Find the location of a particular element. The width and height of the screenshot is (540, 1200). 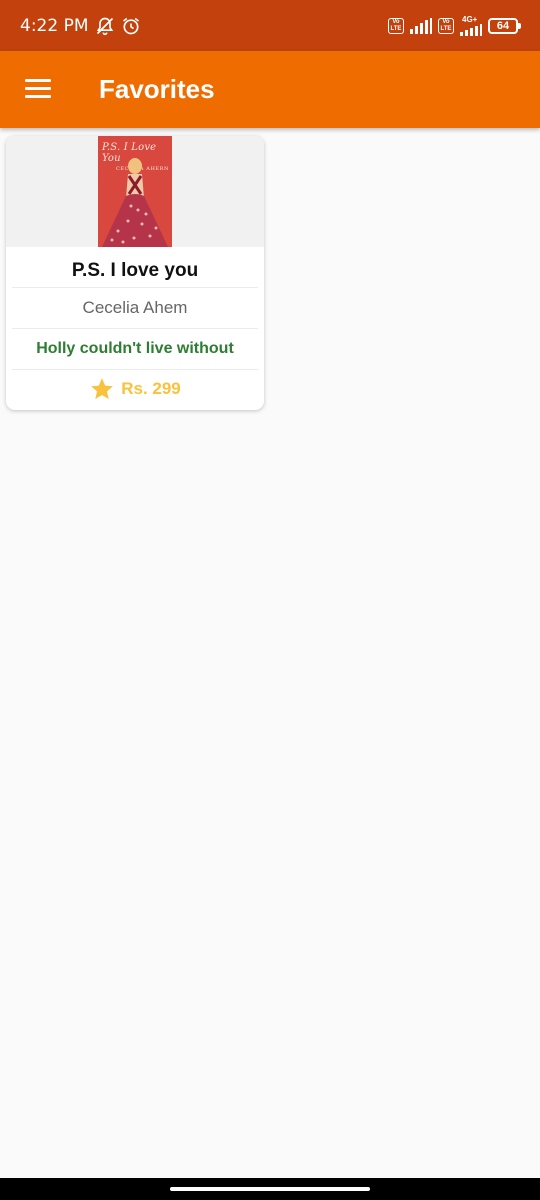

status-bar: 4:22 PM Vo LTE Vo LTE 4G+ 64 is located at coordinates (270, 25).